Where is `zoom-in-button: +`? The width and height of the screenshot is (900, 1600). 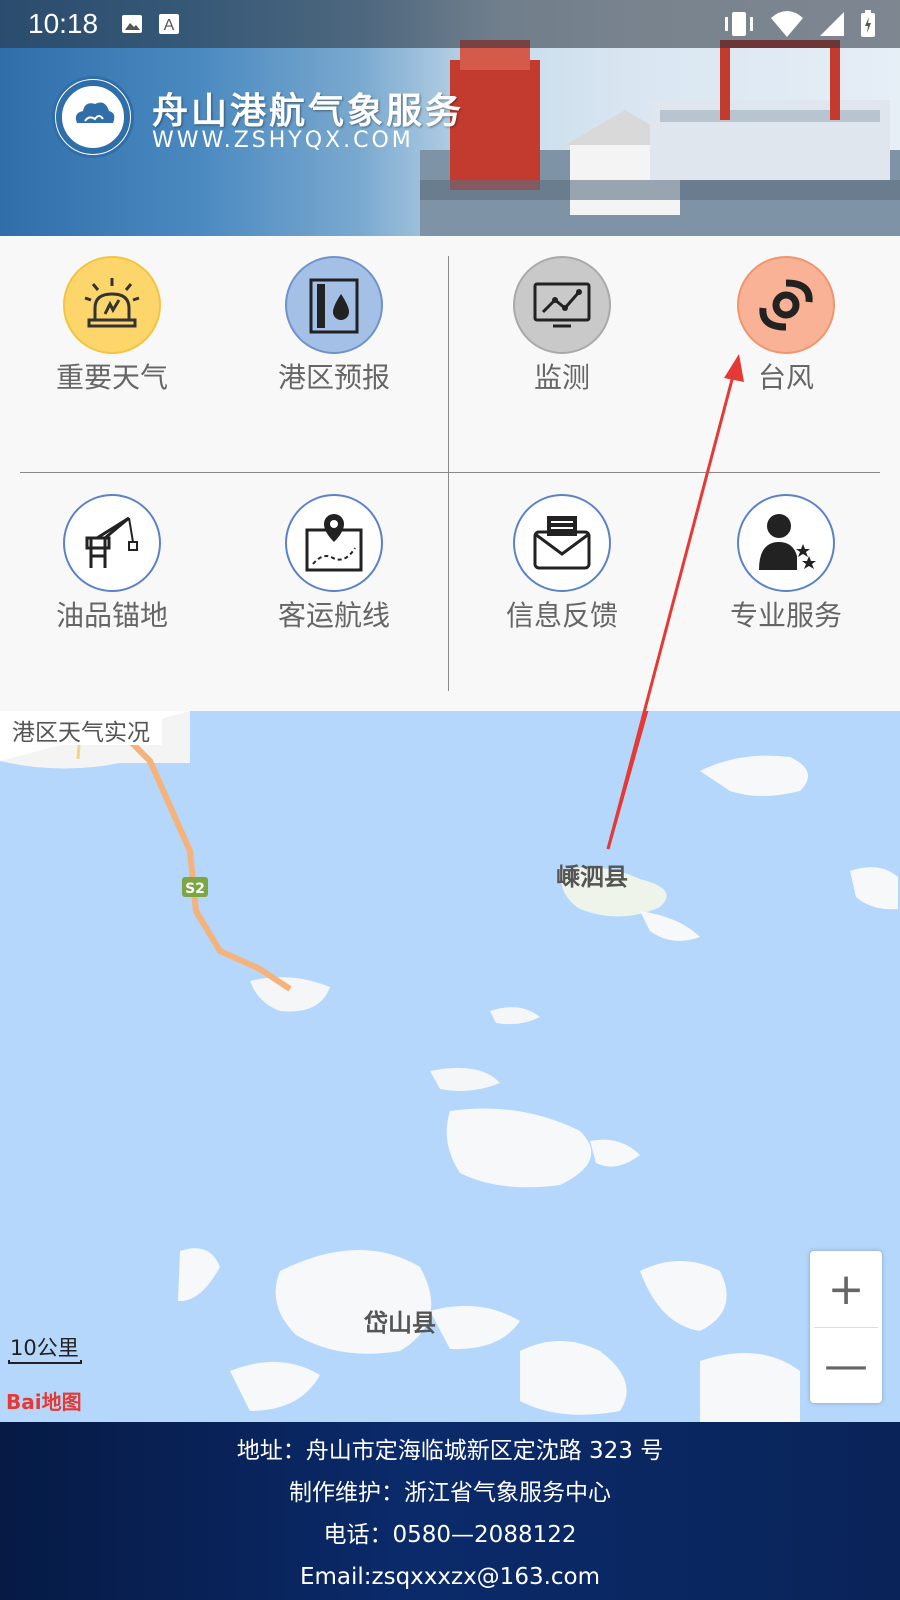 zoom-in-button: + is located at coordinates (846, 1289).